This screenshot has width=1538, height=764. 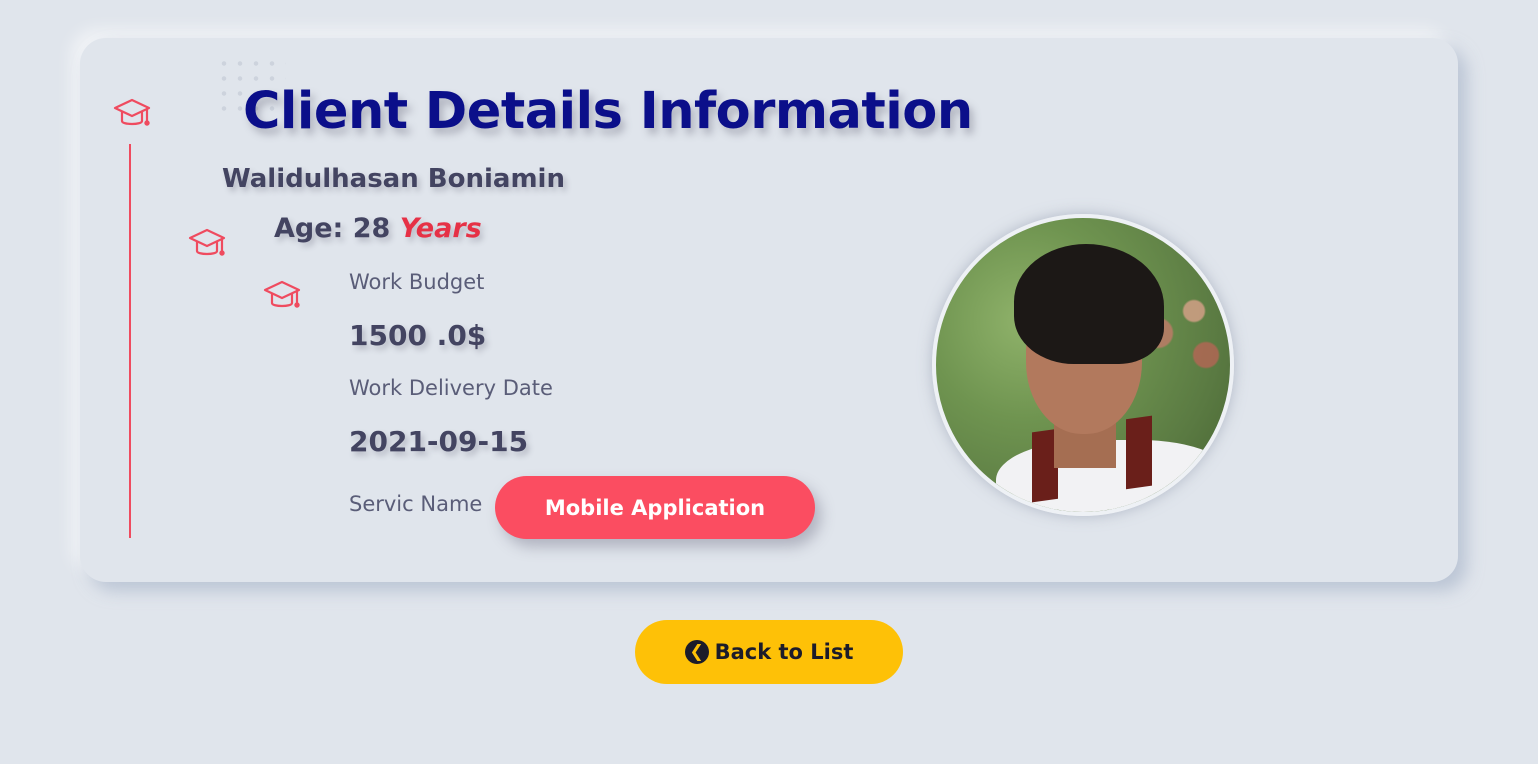 I want to click on timeline-line, so click(x=130, y=341).